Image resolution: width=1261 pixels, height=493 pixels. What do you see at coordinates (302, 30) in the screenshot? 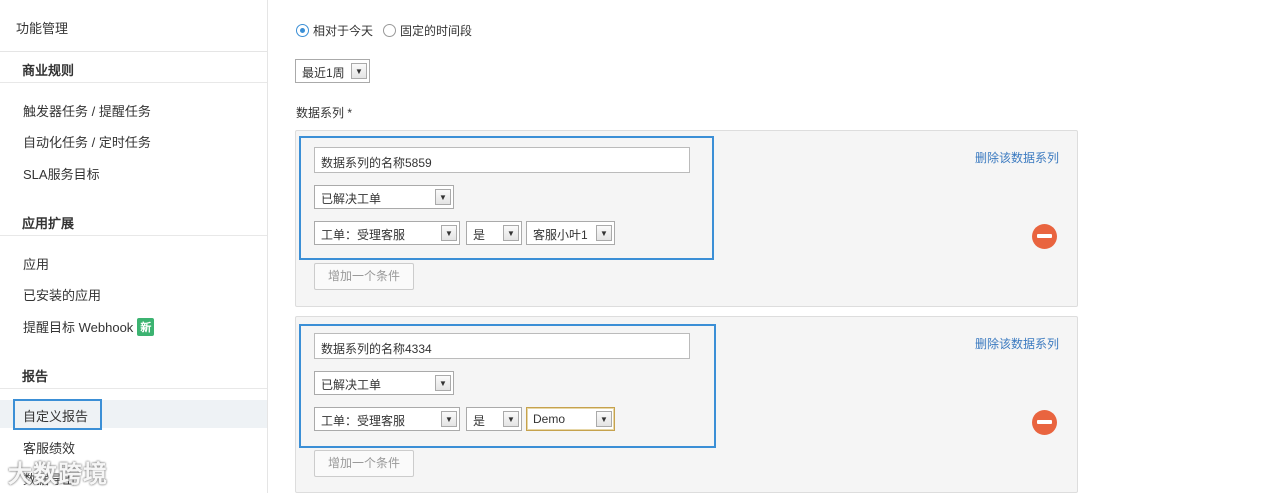
I see `radio-relative` at bounding box center [302, 30].